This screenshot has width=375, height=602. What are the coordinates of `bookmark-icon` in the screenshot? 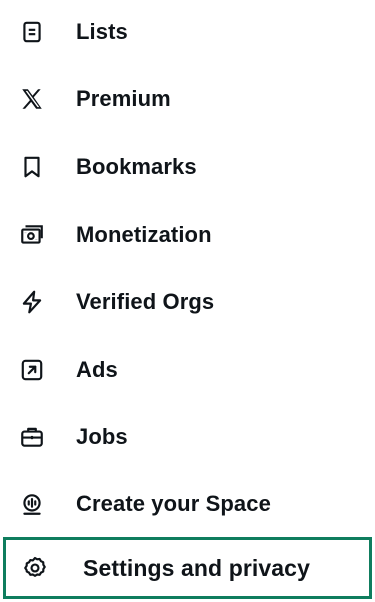 It's located at (32, 167).